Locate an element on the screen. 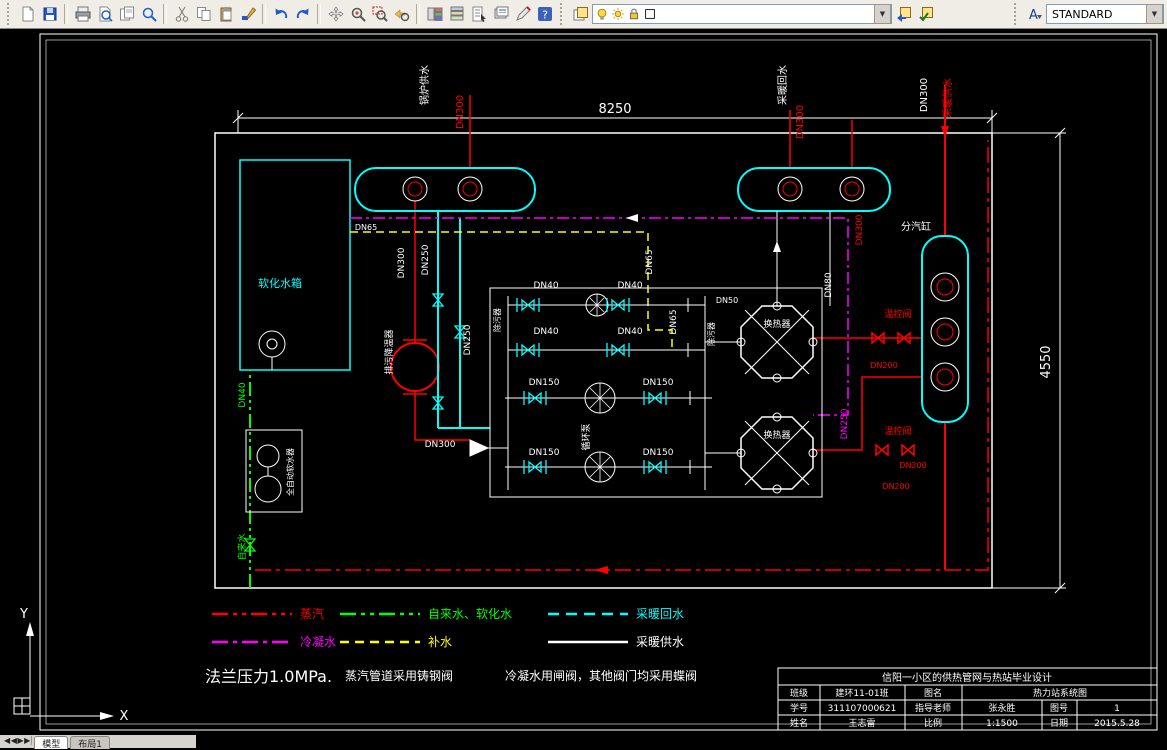  markup-button is located at coordinates (522, 14).